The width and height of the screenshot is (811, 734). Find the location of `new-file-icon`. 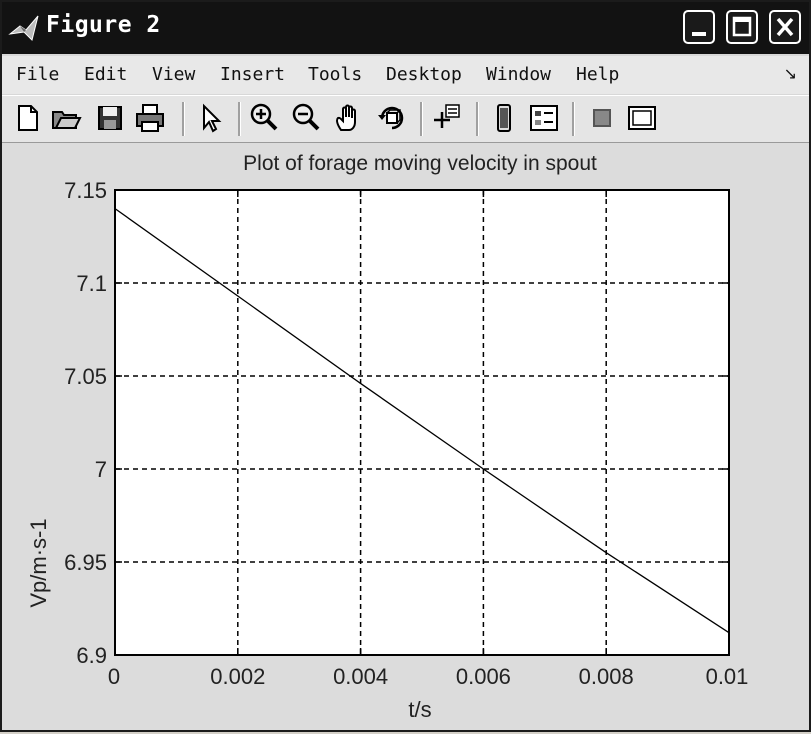

new-file-icon is located at coordinates (28, 118).